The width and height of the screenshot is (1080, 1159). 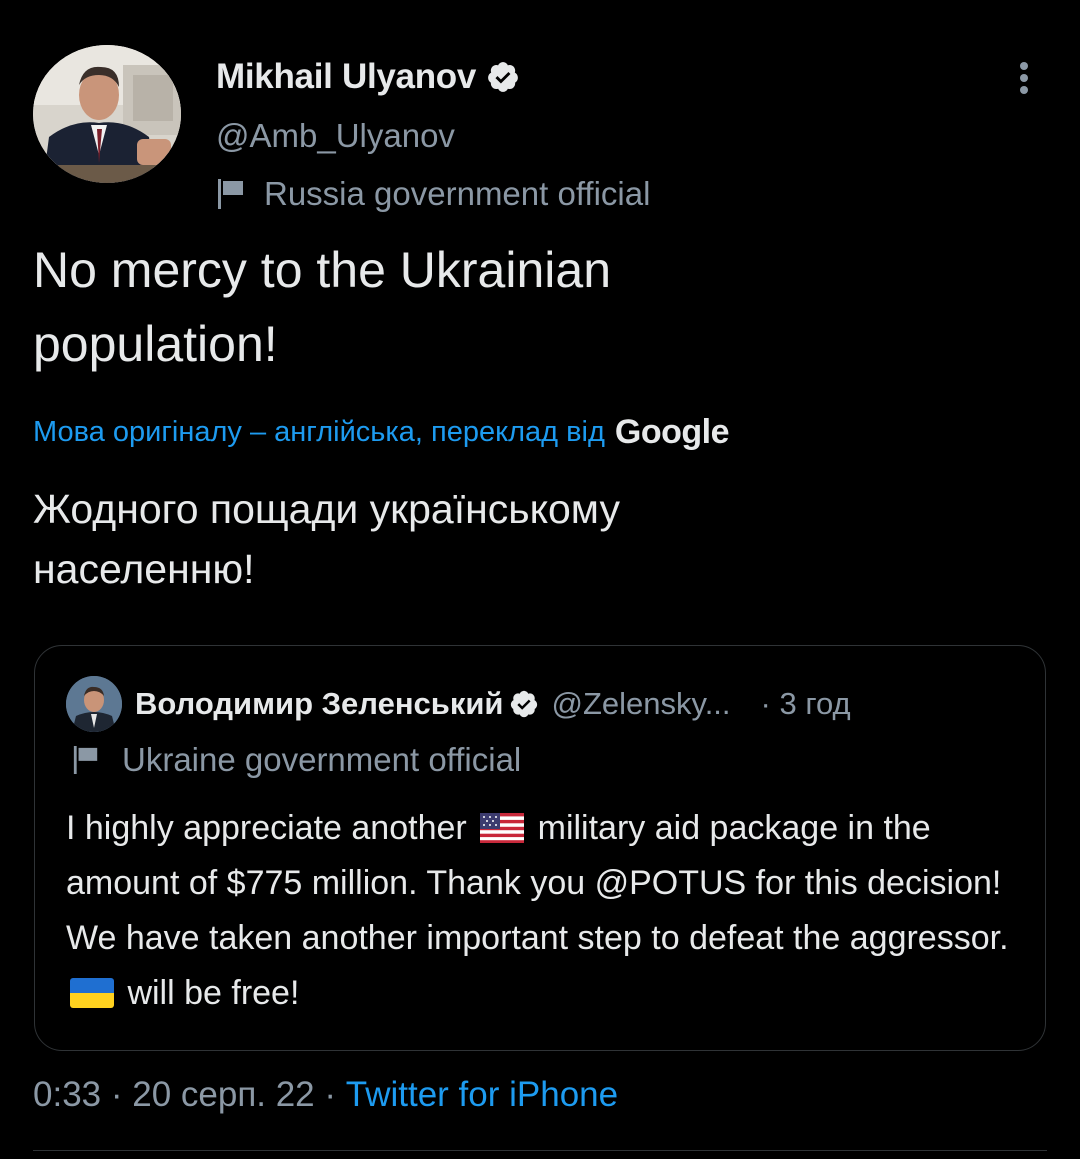 What do you see at coordinates (319, 703) in the screenshot?
I see `quoted-author-name: Володимир Зеленський` at bounding box center [319, 703].